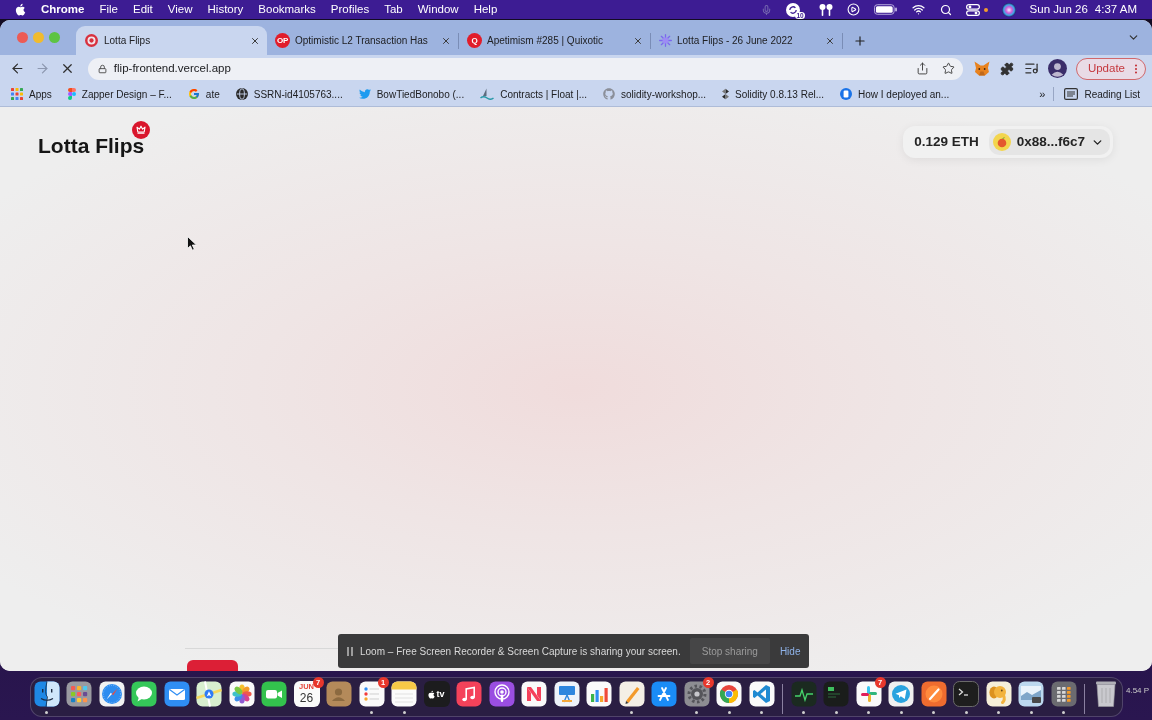 Image resolution: width=1152 pixels, height=720 pixels. Describe the element at coordinates (46, 694) in the screenshot. I see `smiling-face-app-icon` at that location.